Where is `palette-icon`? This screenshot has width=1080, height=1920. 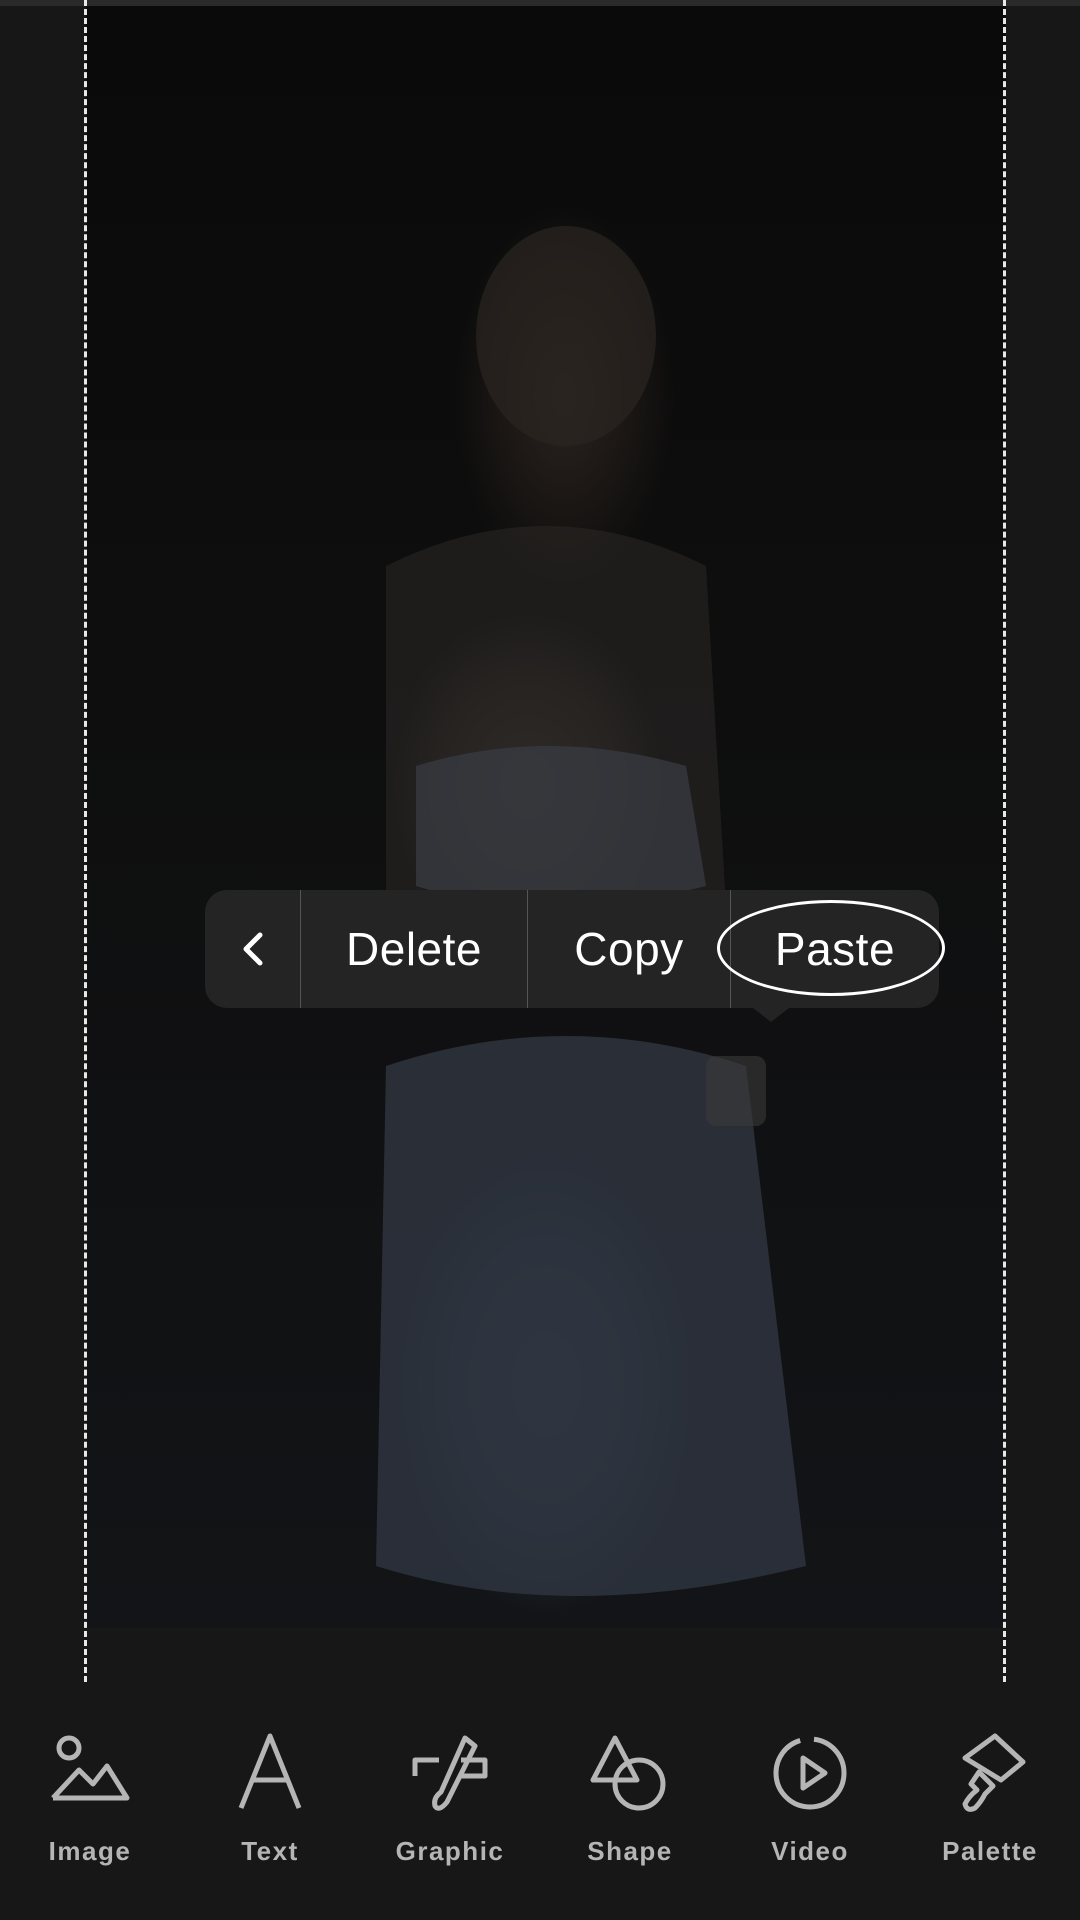
palette-icon is located at coordinates (990, 1773).